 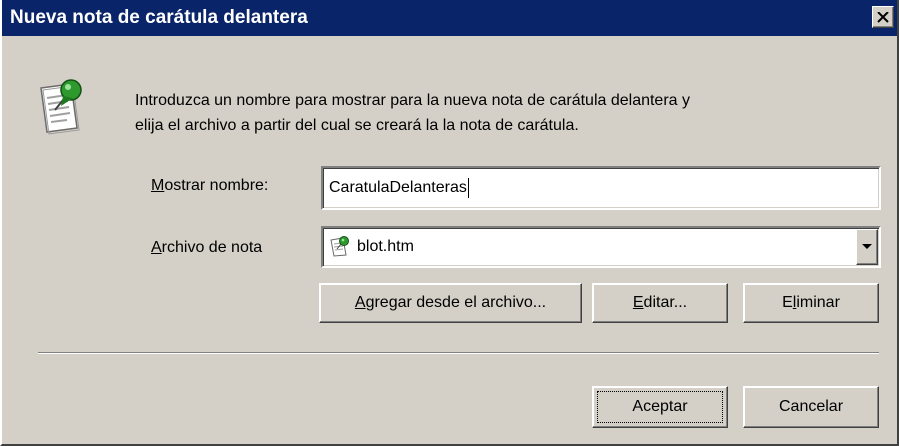 I want to click on focus-rect, so click(x=660, y=407).